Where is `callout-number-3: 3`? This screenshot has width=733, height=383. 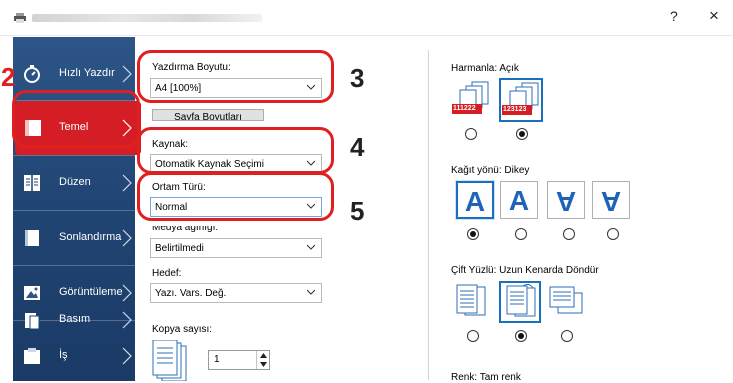 callout-number-3: 3 is located at coordinates (357, 78).